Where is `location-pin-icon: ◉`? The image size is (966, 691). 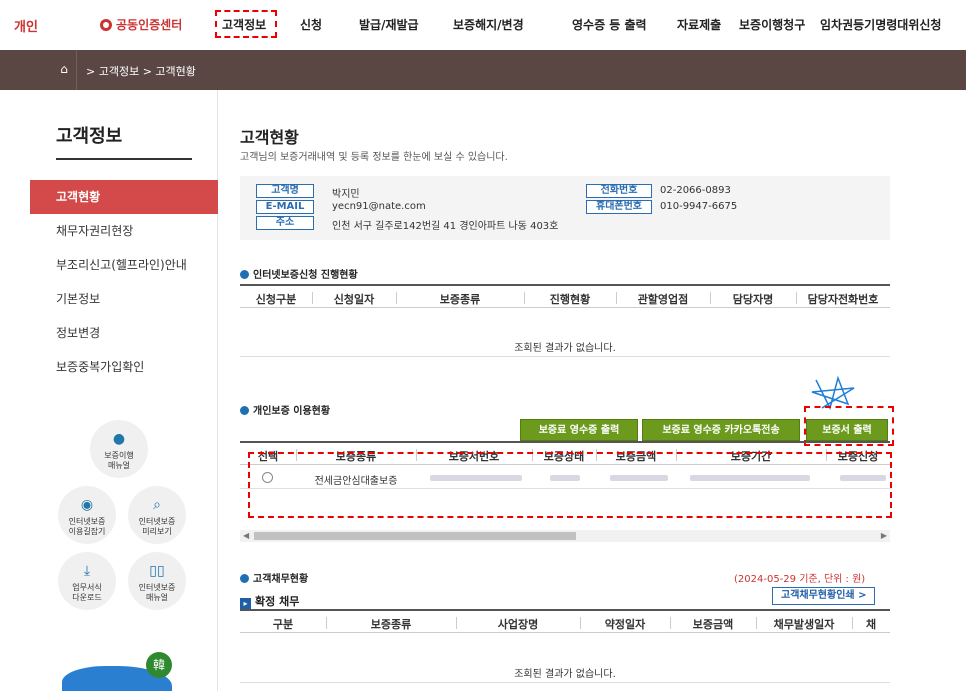
location-pin-icon: ◉ is located at coordinates (87, 505).